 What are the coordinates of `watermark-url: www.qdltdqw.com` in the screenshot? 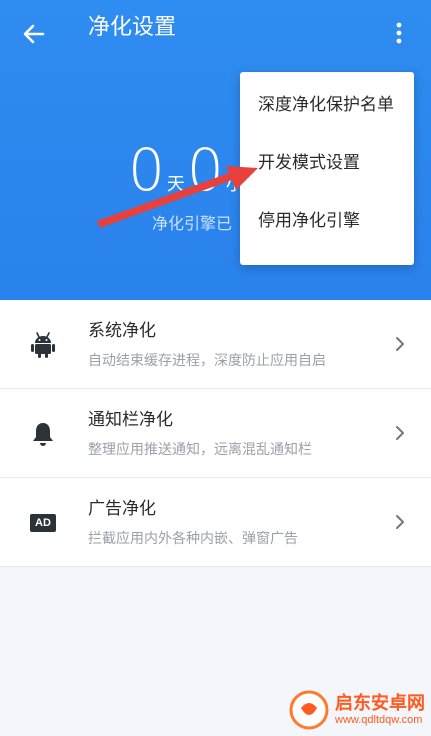 It's located at (379, 719).